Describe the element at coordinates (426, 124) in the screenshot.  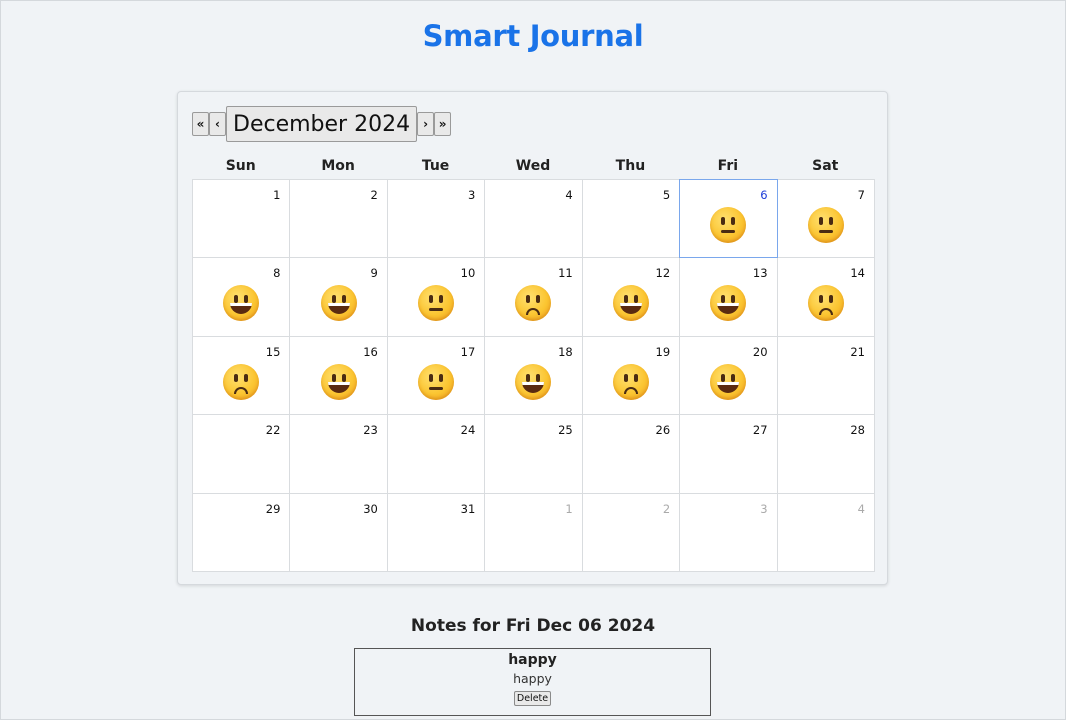
I see `next-month-button: ›` at that location.